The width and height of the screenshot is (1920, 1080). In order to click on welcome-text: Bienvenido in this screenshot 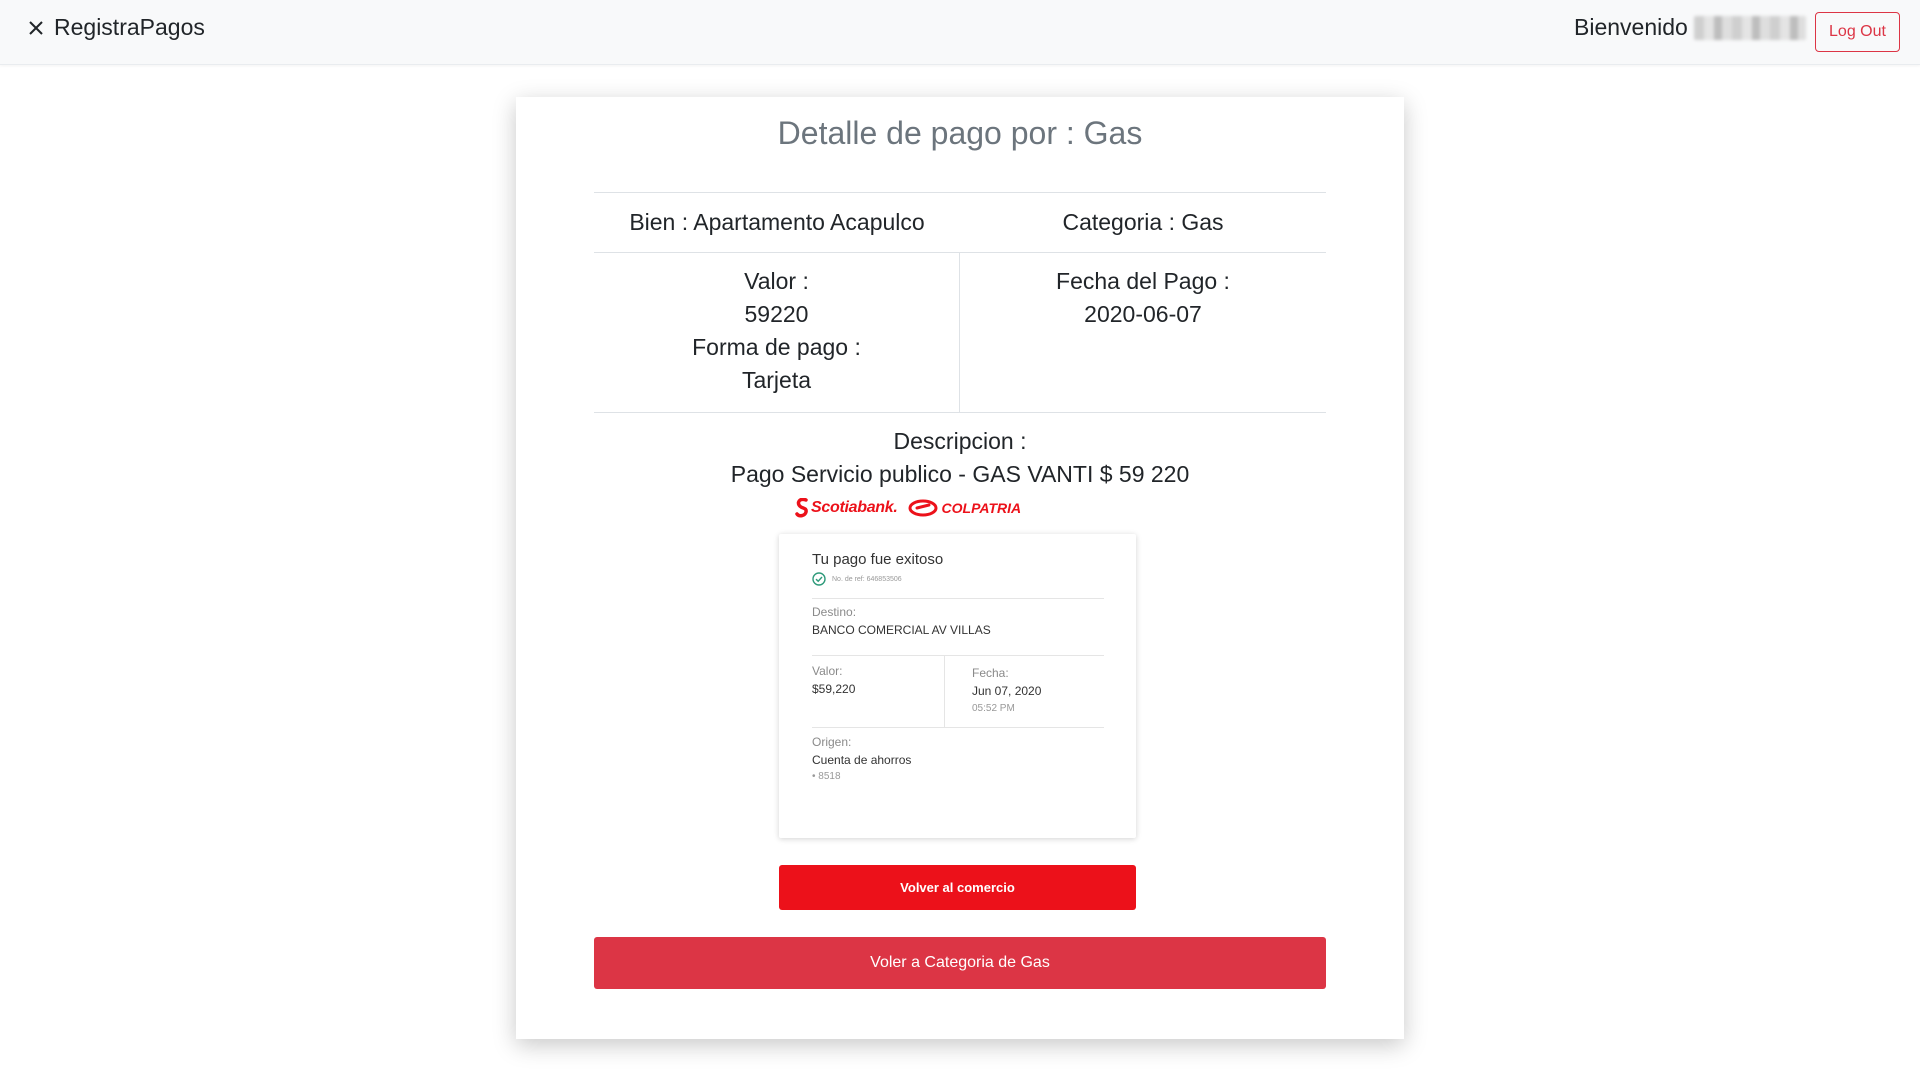, I will do `click(1690, 27)`.